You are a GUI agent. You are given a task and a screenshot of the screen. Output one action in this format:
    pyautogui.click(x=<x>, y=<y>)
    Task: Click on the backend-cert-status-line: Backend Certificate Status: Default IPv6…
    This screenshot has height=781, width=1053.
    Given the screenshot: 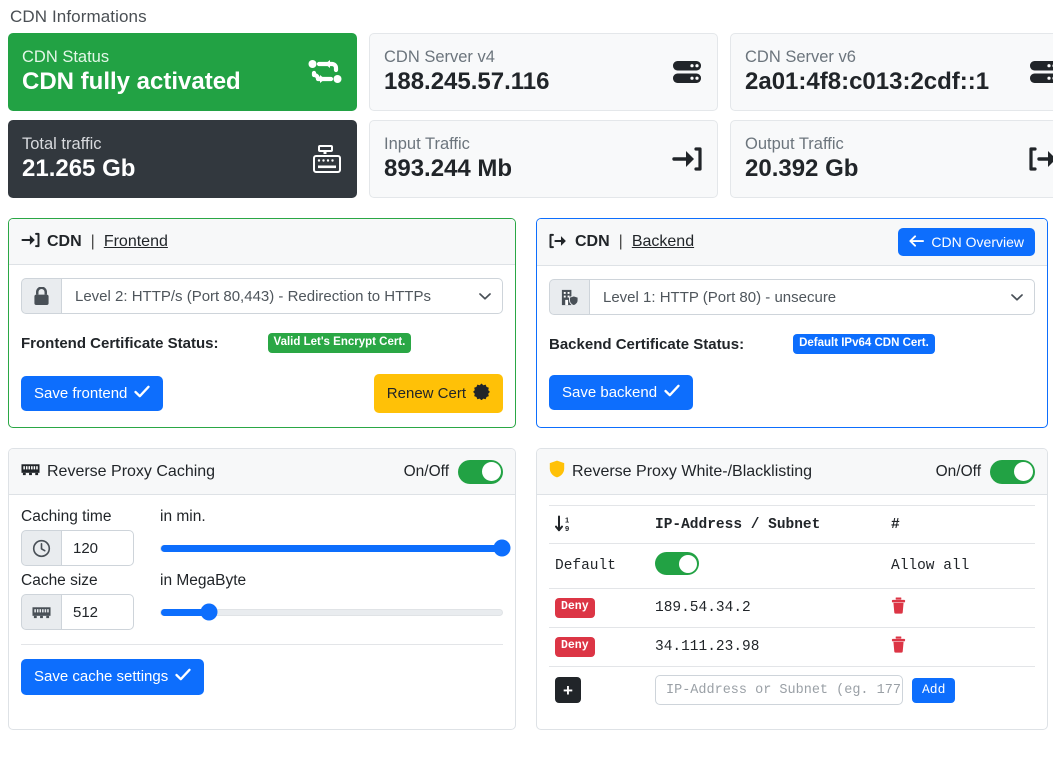 What is the action you would take?
    pyautogui.click(x=792, y=344)
    